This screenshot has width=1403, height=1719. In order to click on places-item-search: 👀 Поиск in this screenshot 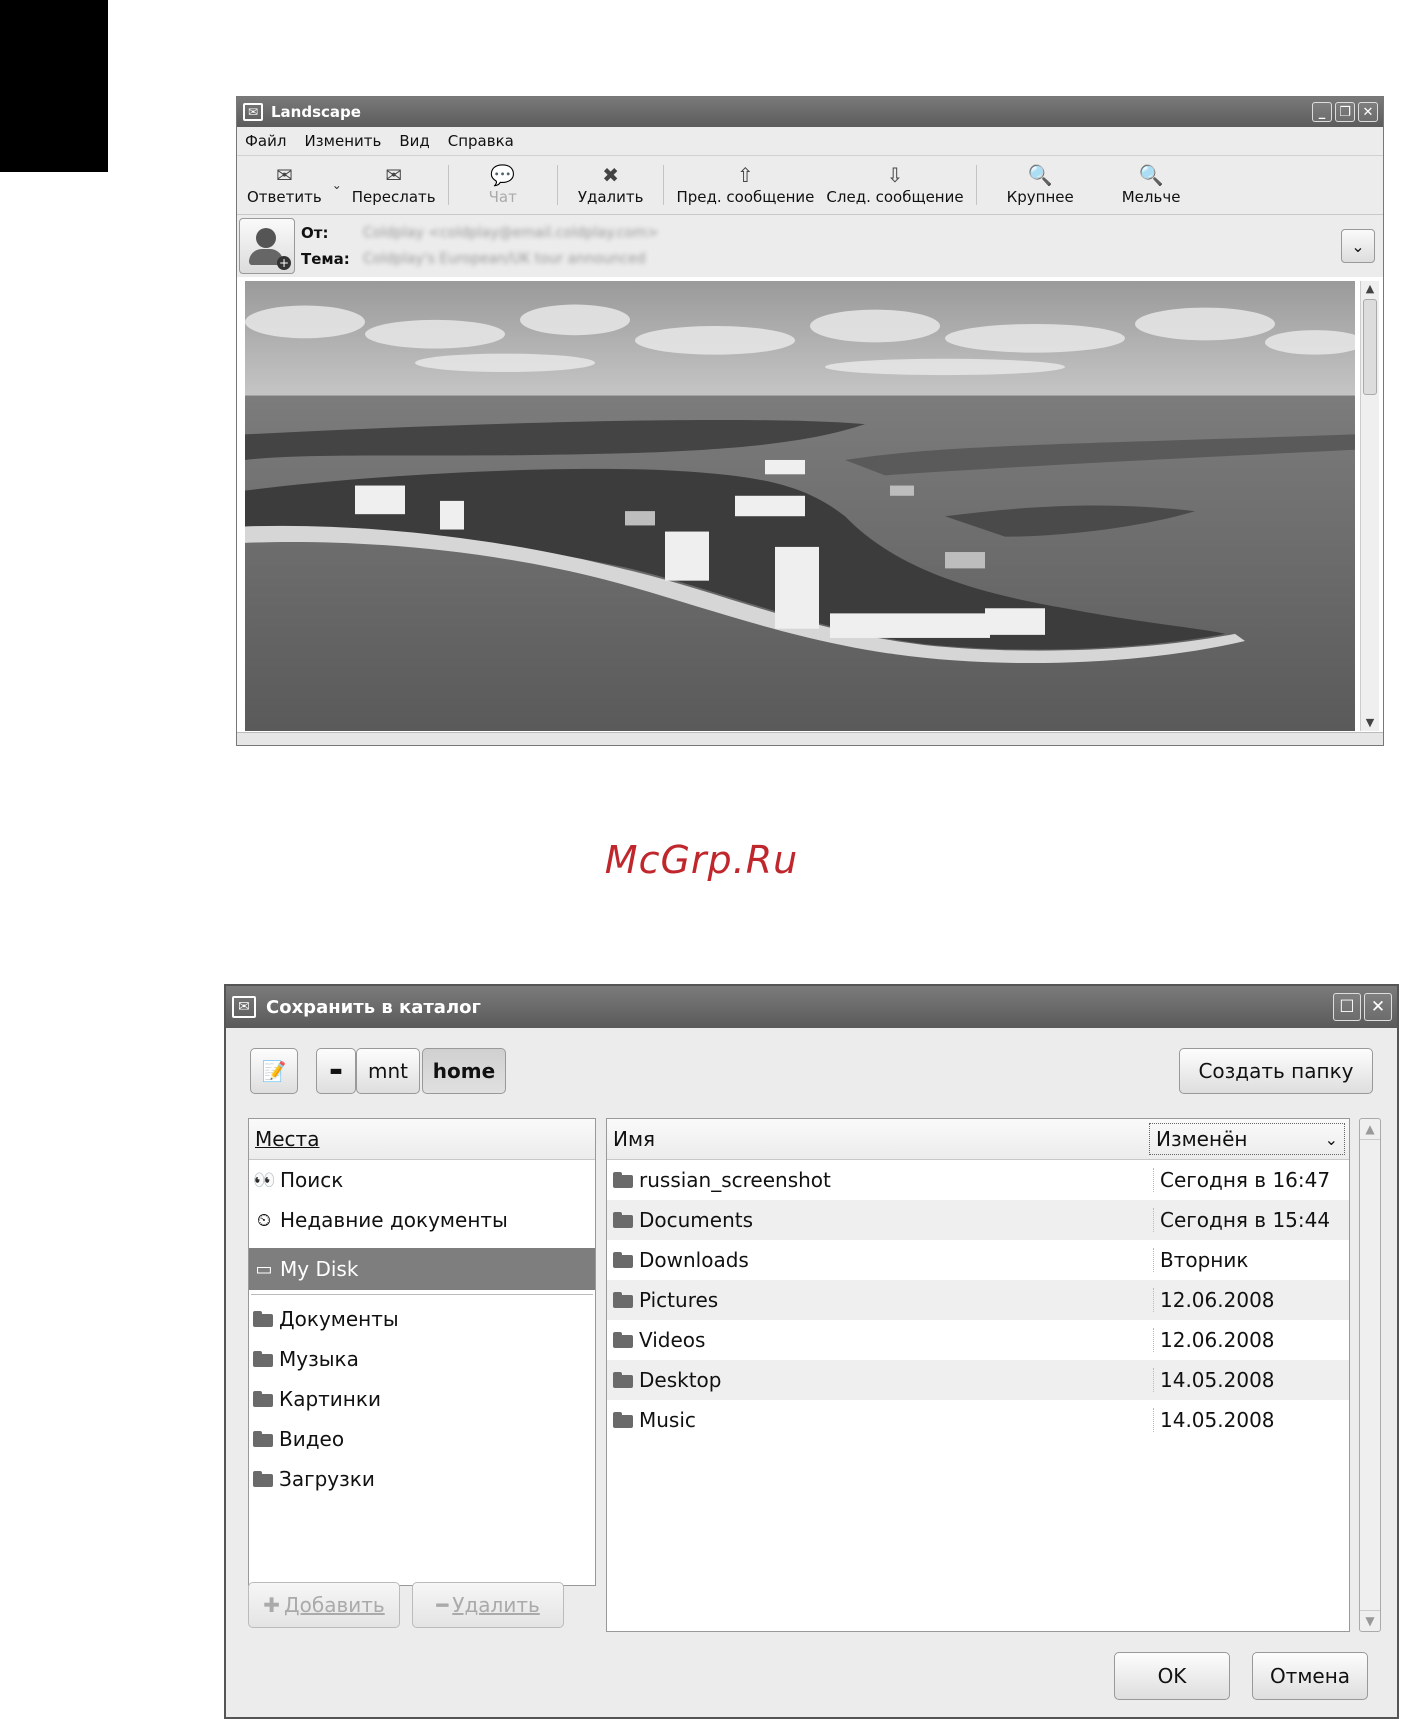, I will do `click(422, 1180)`.